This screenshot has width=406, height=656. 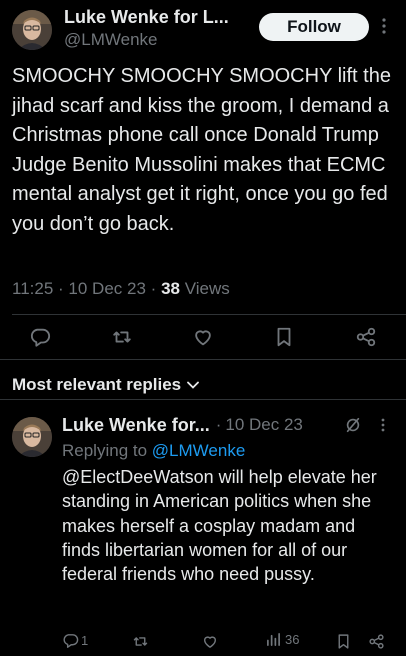 What do you see at coordinates (97, 384) in the screenshot?
I see `replies-sort-label: Most relevant replies` at bounding box center [97, 384].